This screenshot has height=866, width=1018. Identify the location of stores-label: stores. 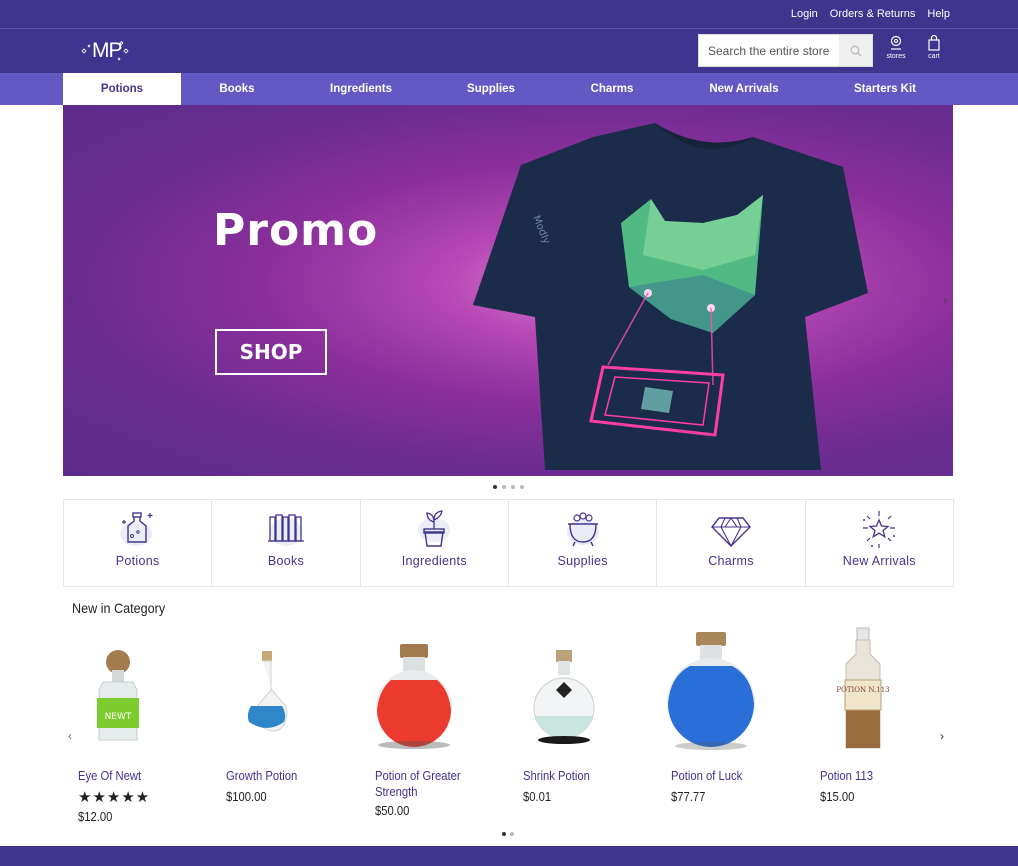
(896, 56).